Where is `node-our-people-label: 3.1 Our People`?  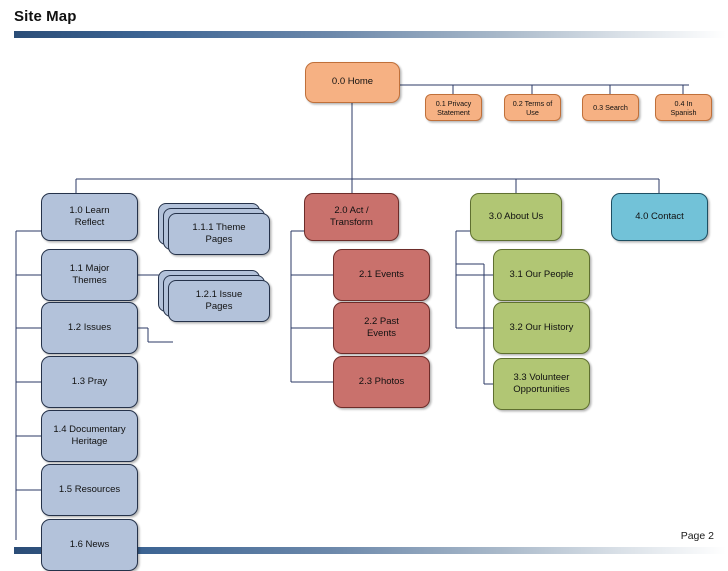
node-our-people-label: 3.1 Our People is located at coordinates (541, 274).